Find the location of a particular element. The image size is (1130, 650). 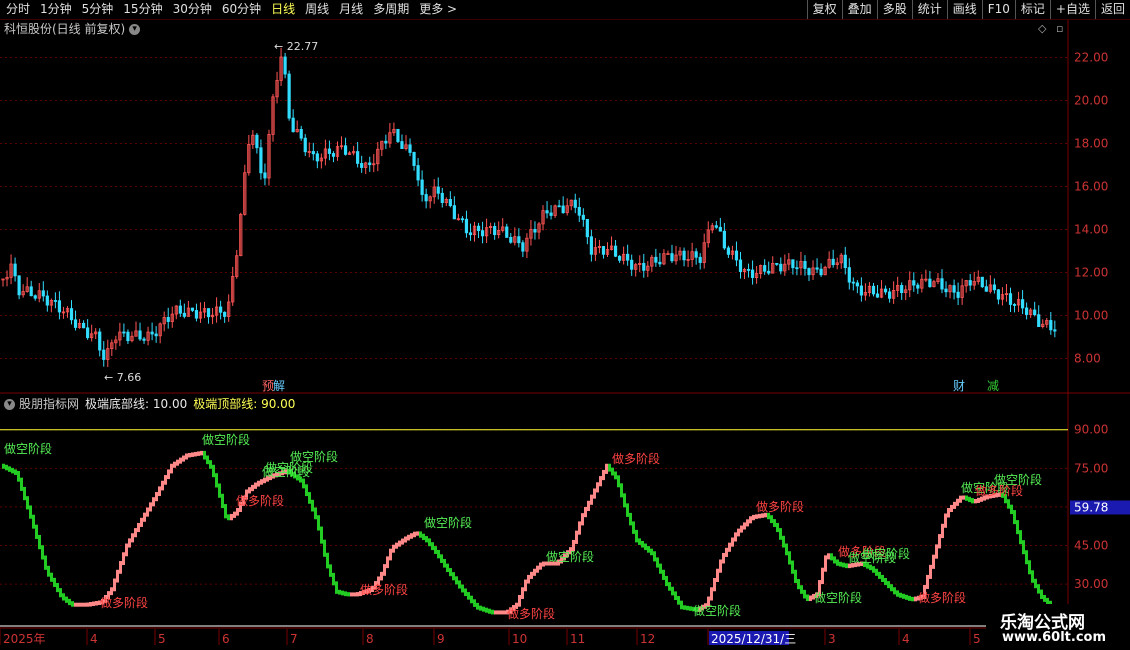

date-label-2: 5 is located at coordinates (162, 639).